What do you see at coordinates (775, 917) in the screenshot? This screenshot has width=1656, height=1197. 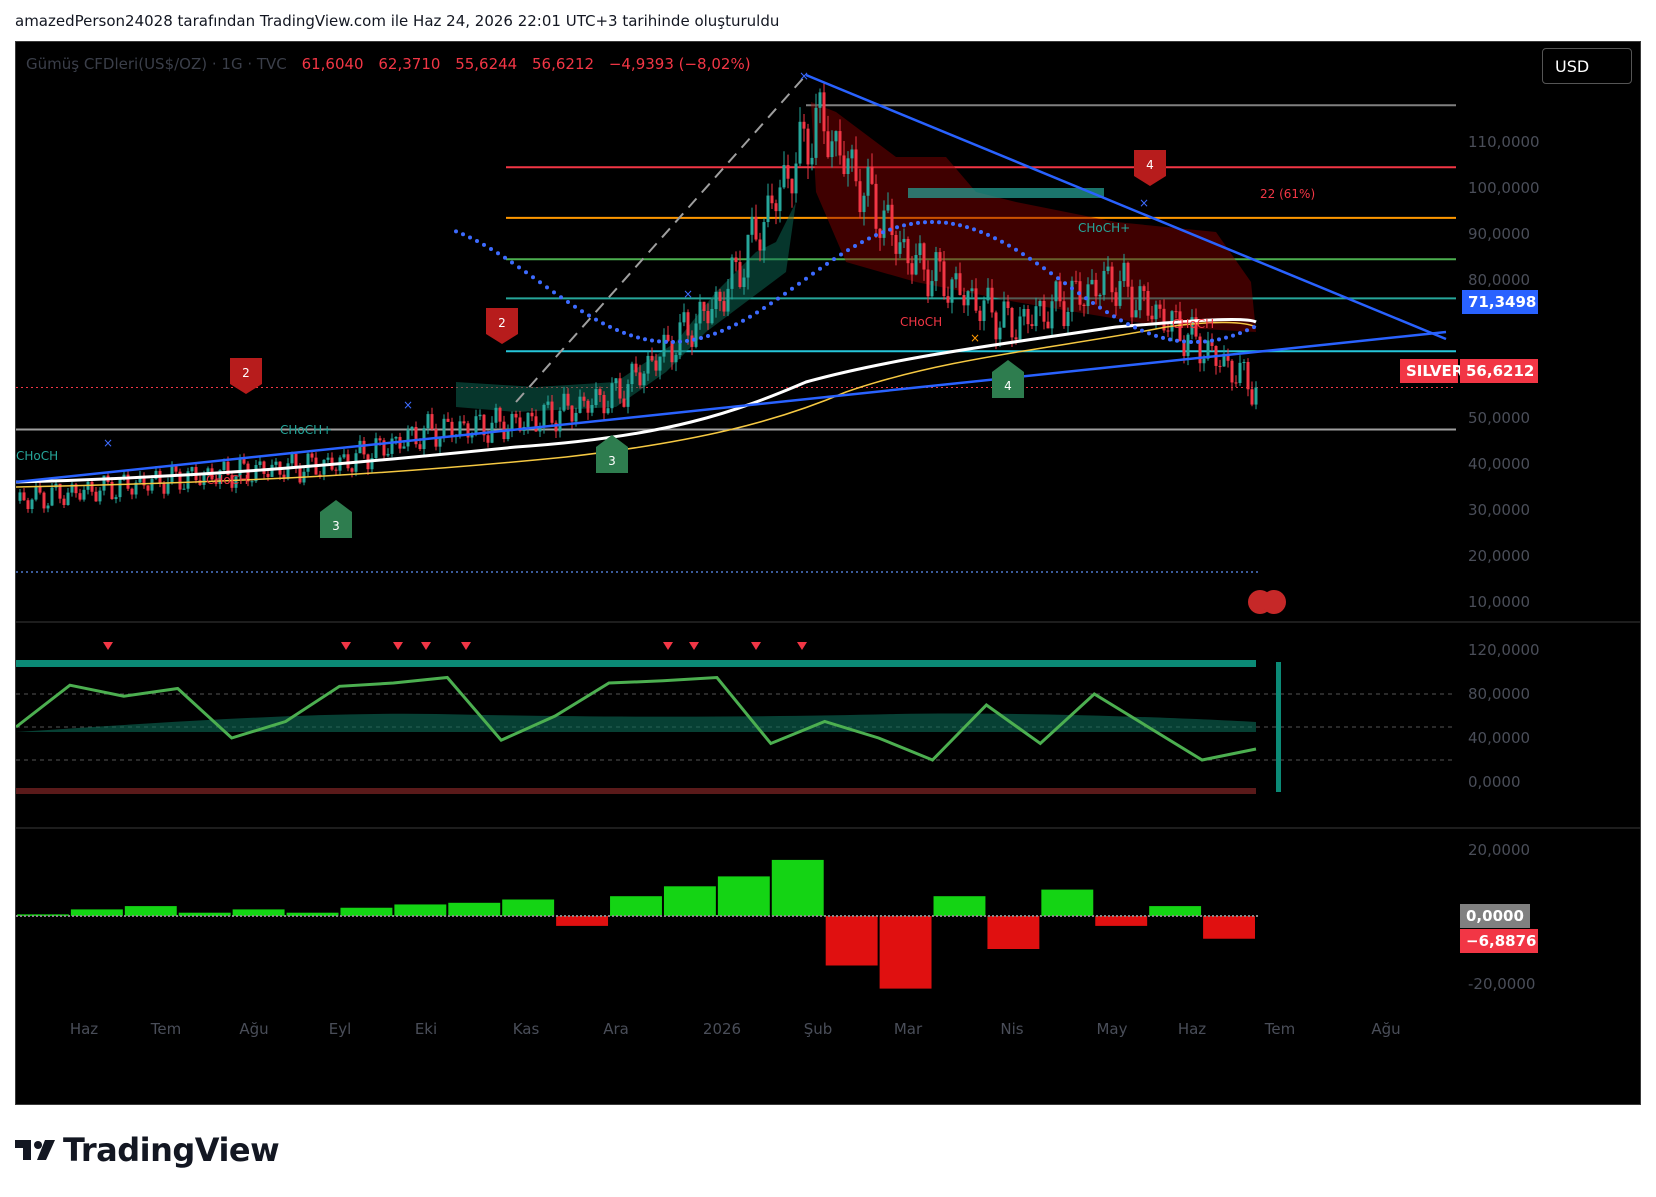 I see `macd-histogram: 20,0000 0,0000 -20,0000` at bounding box center [775, 917].